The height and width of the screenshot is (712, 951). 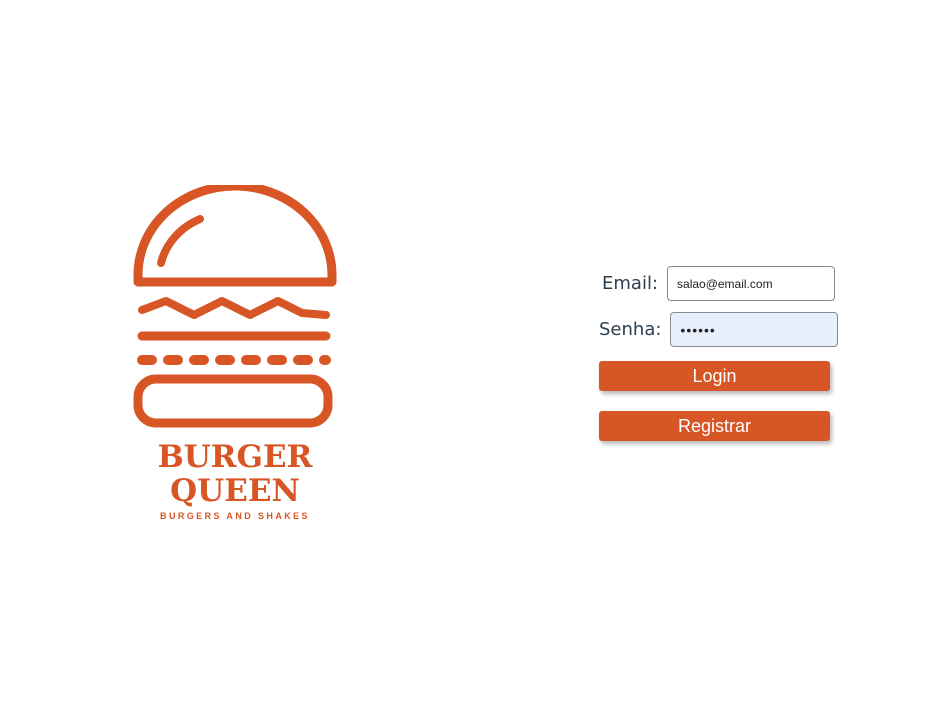 I want to click on brand-logo: BURGER QUEEN BURGERS AND SHAKES, so click(x=235, y=355).